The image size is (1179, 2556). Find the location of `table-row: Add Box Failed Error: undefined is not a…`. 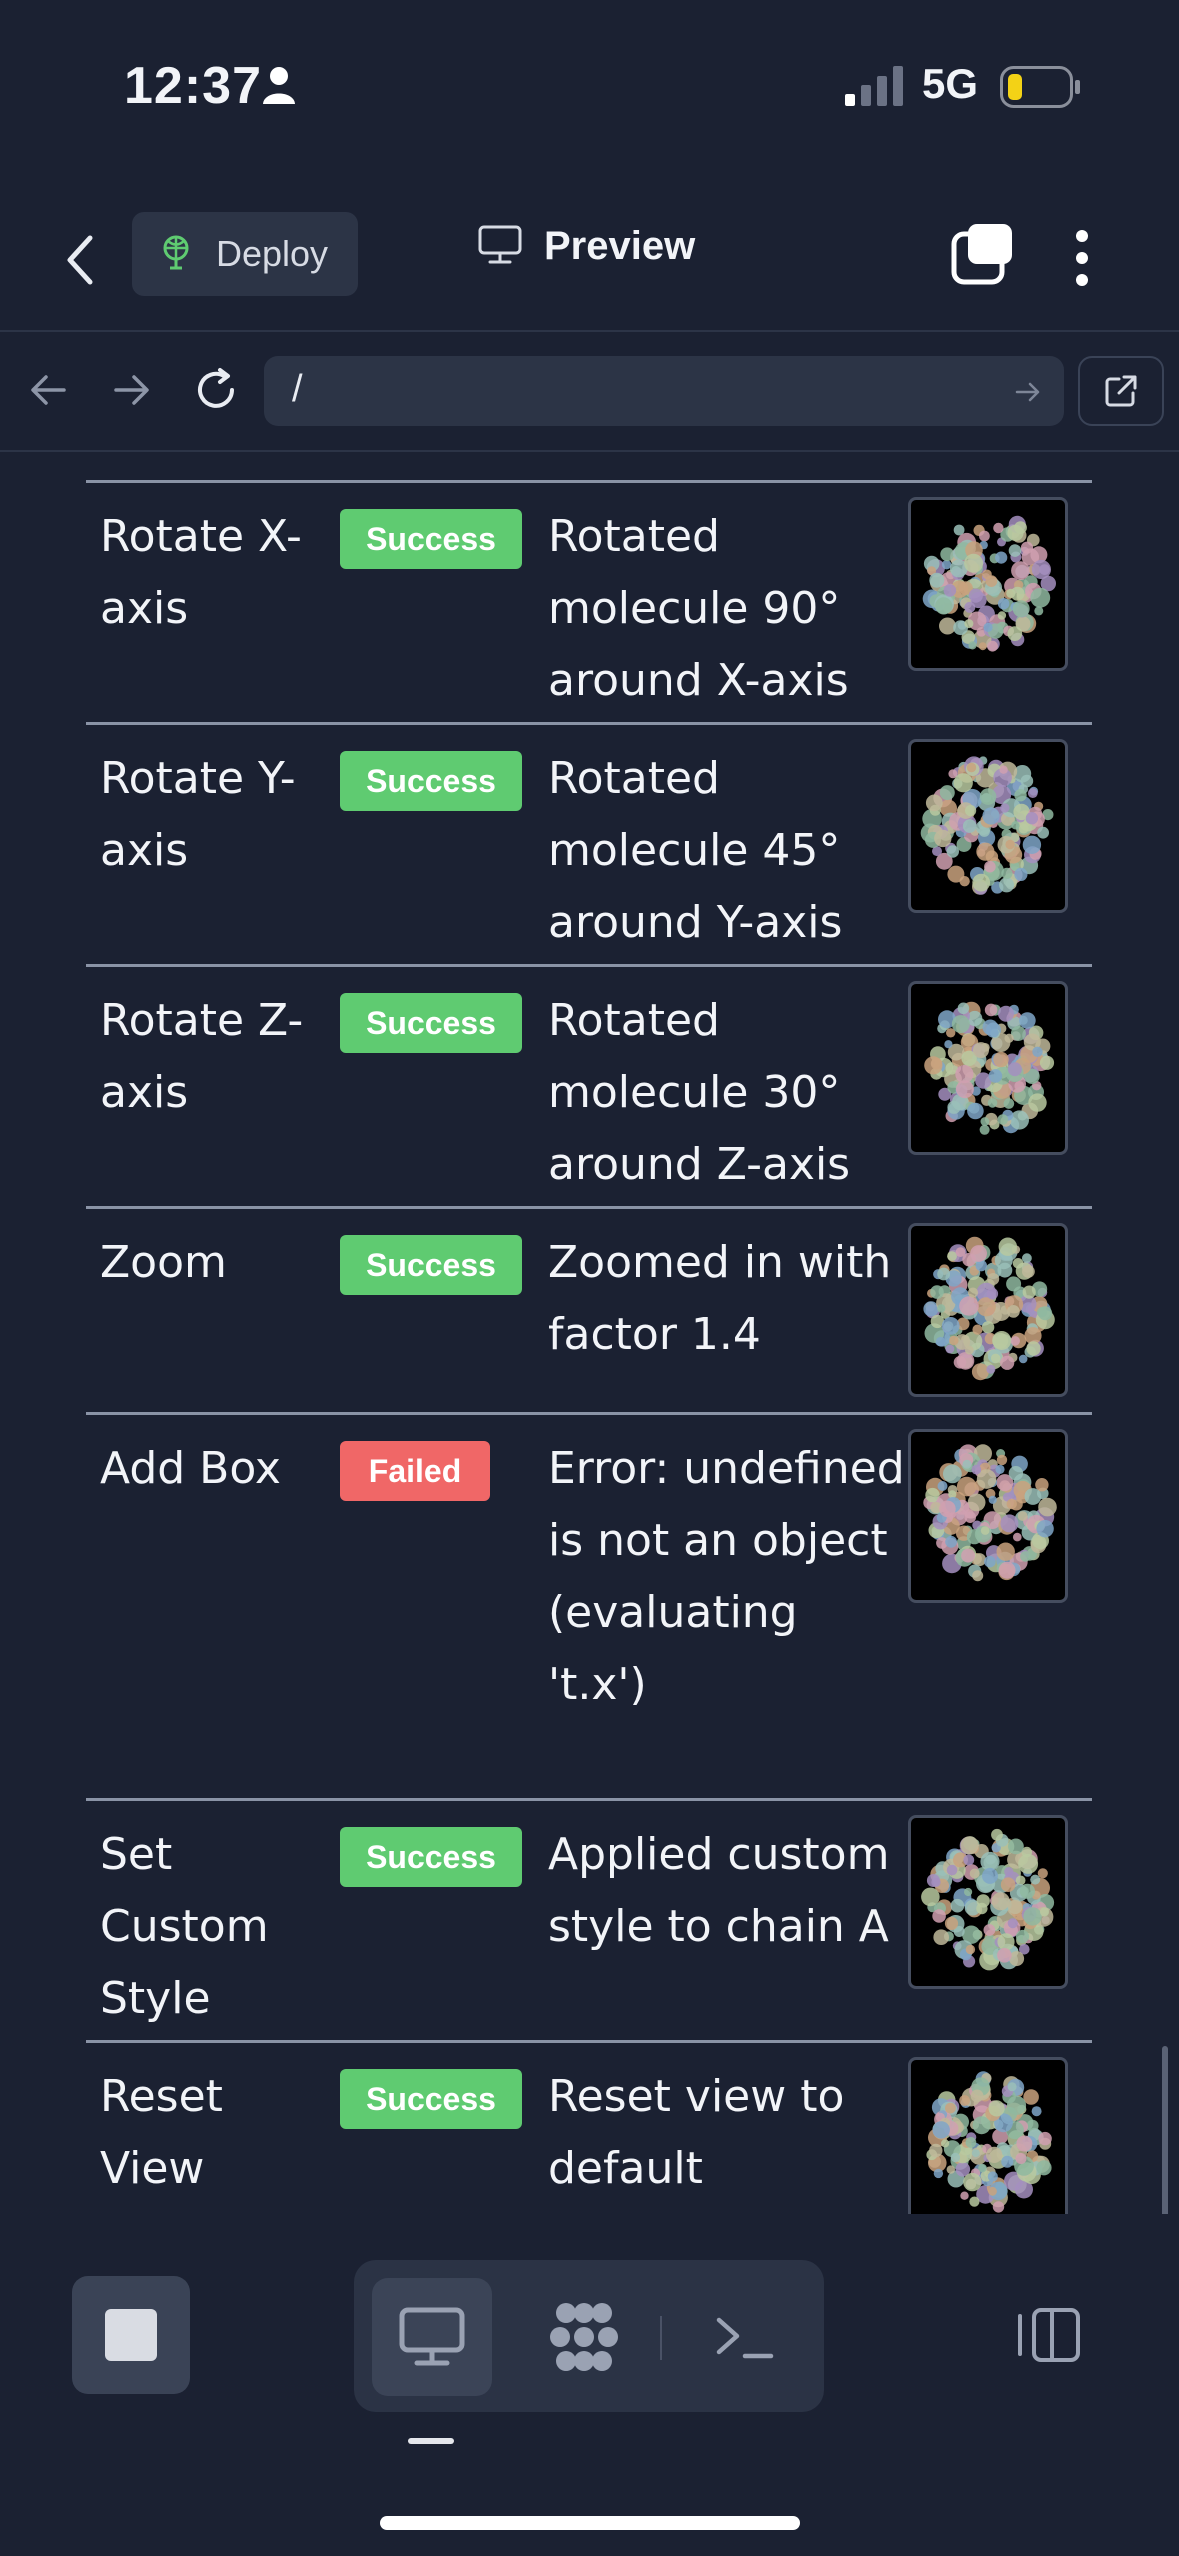

table-row: Add Box Failed Error: undefined is not a… is located at coordinates (589, 1605).